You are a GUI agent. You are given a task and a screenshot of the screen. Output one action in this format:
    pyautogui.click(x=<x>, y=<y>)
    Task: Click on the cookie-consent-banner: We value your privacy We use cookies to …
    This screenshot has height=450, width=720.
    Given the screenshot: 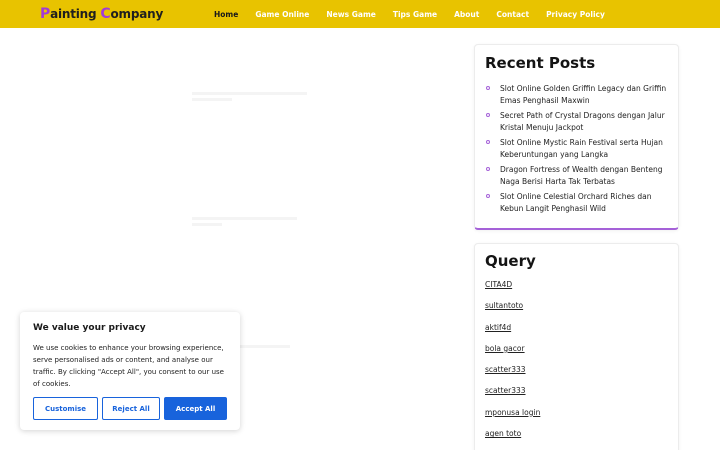 What is the action you would take?
    pyautogui.click(x=130, y=371)
    